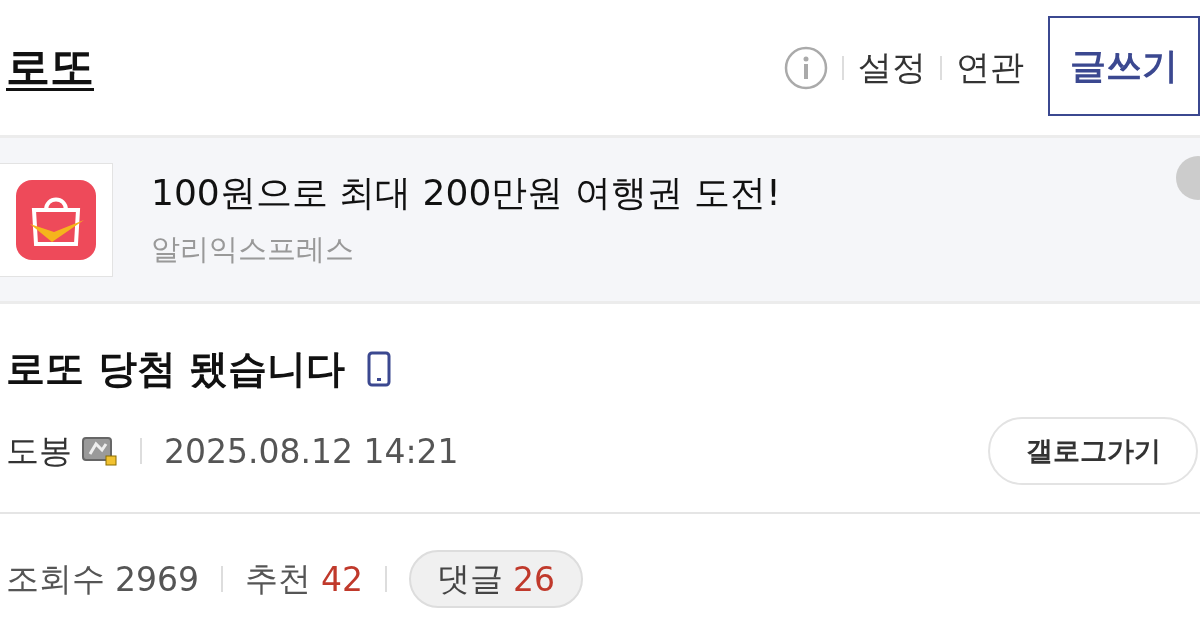 The height and width of the screenshot is (630, 1200). Describe the element at coordinates (50, 67) in the screenshot. I see `board-title: 로또` at that location.